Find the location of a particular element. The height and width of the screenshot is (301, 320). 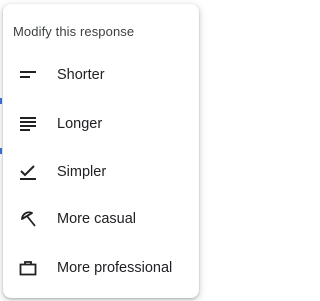

menu-item-label: Shorter is located at coordinates (81, 75).